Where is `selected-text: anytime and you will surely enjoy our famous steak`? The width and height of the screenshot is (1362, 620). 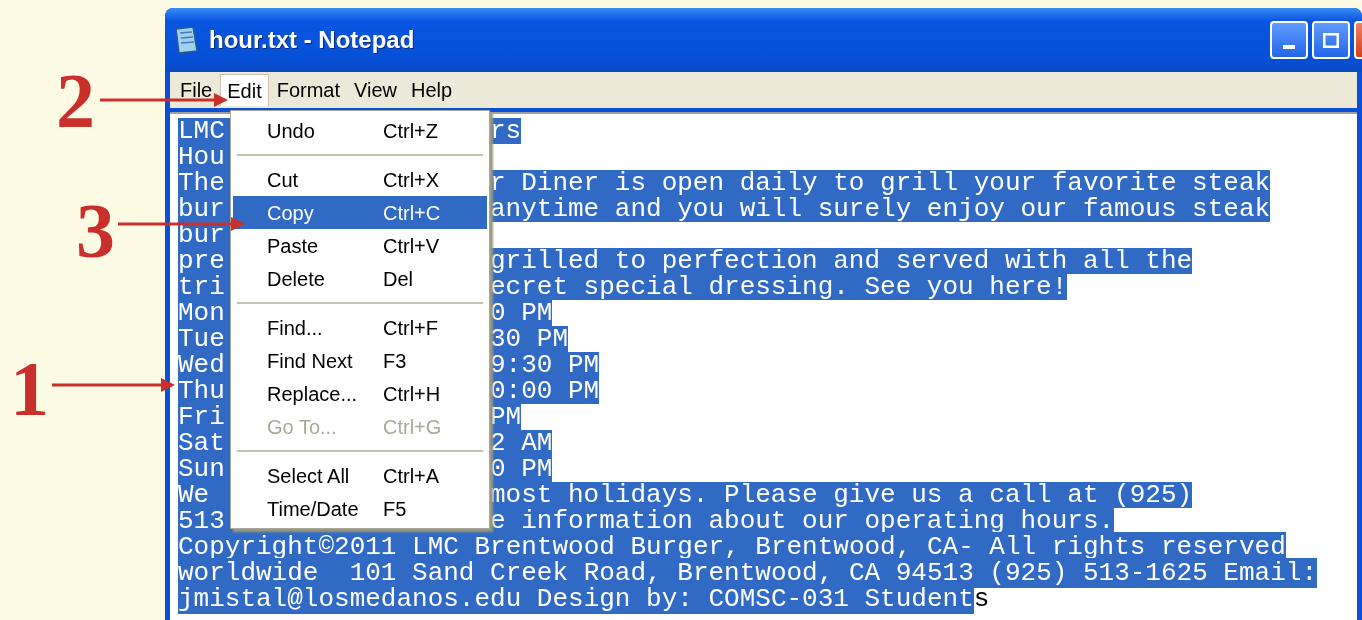 selected-text: anytime and you will surely enjoy our famous steak is located at coordinates (880, 209).